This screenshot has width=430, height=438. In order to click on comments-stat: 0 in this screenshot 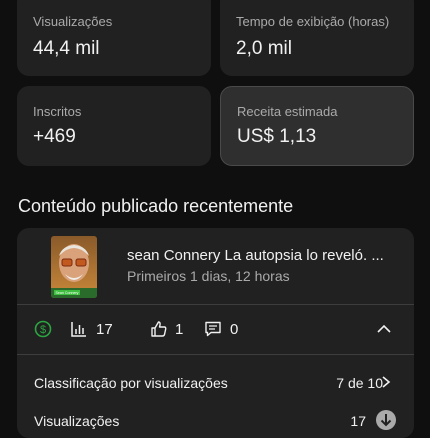, I will do `click(221, 329)`.